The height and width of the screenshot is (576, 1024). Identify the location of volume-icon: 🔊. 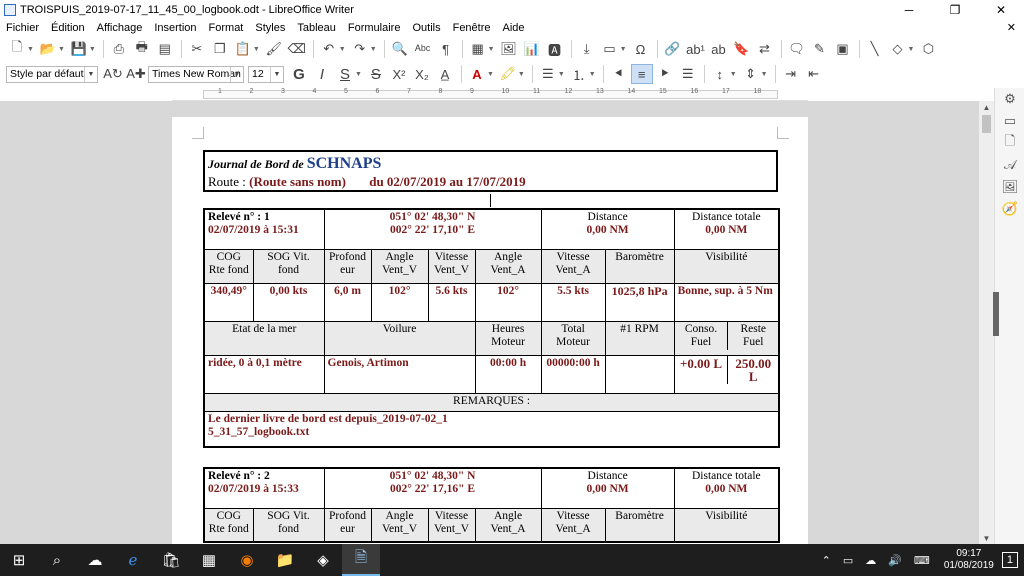
(895, 560).